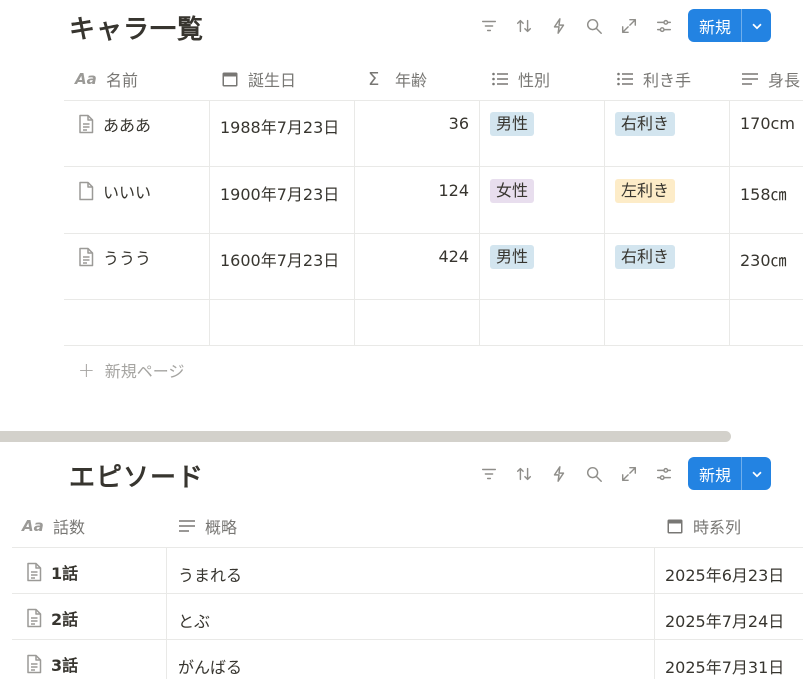  Describe the element at coordinates (272, 80) in the screenshot. I see `column-label: 誕生日` at that location.